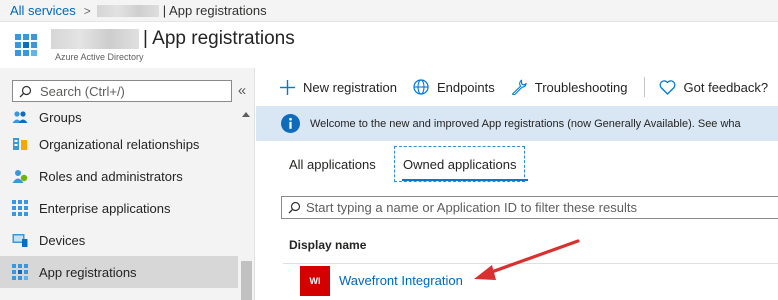  I want to click on redacted-tenant-name, so click(95, 39).